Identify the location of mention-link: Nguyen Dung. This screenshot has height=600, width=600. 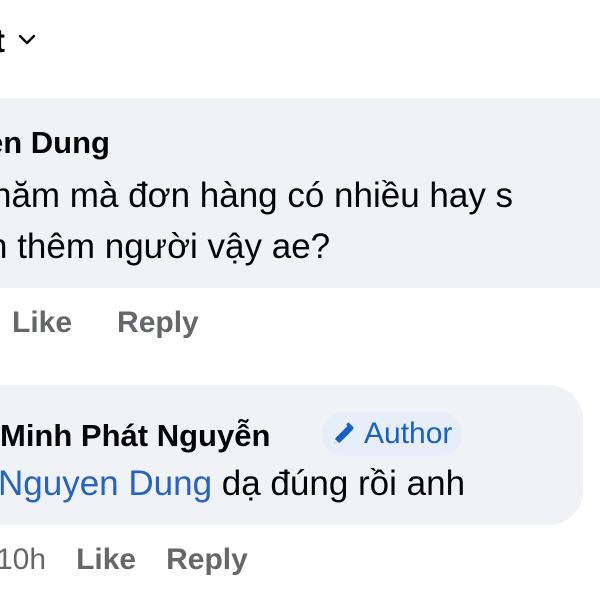
(106, 483).